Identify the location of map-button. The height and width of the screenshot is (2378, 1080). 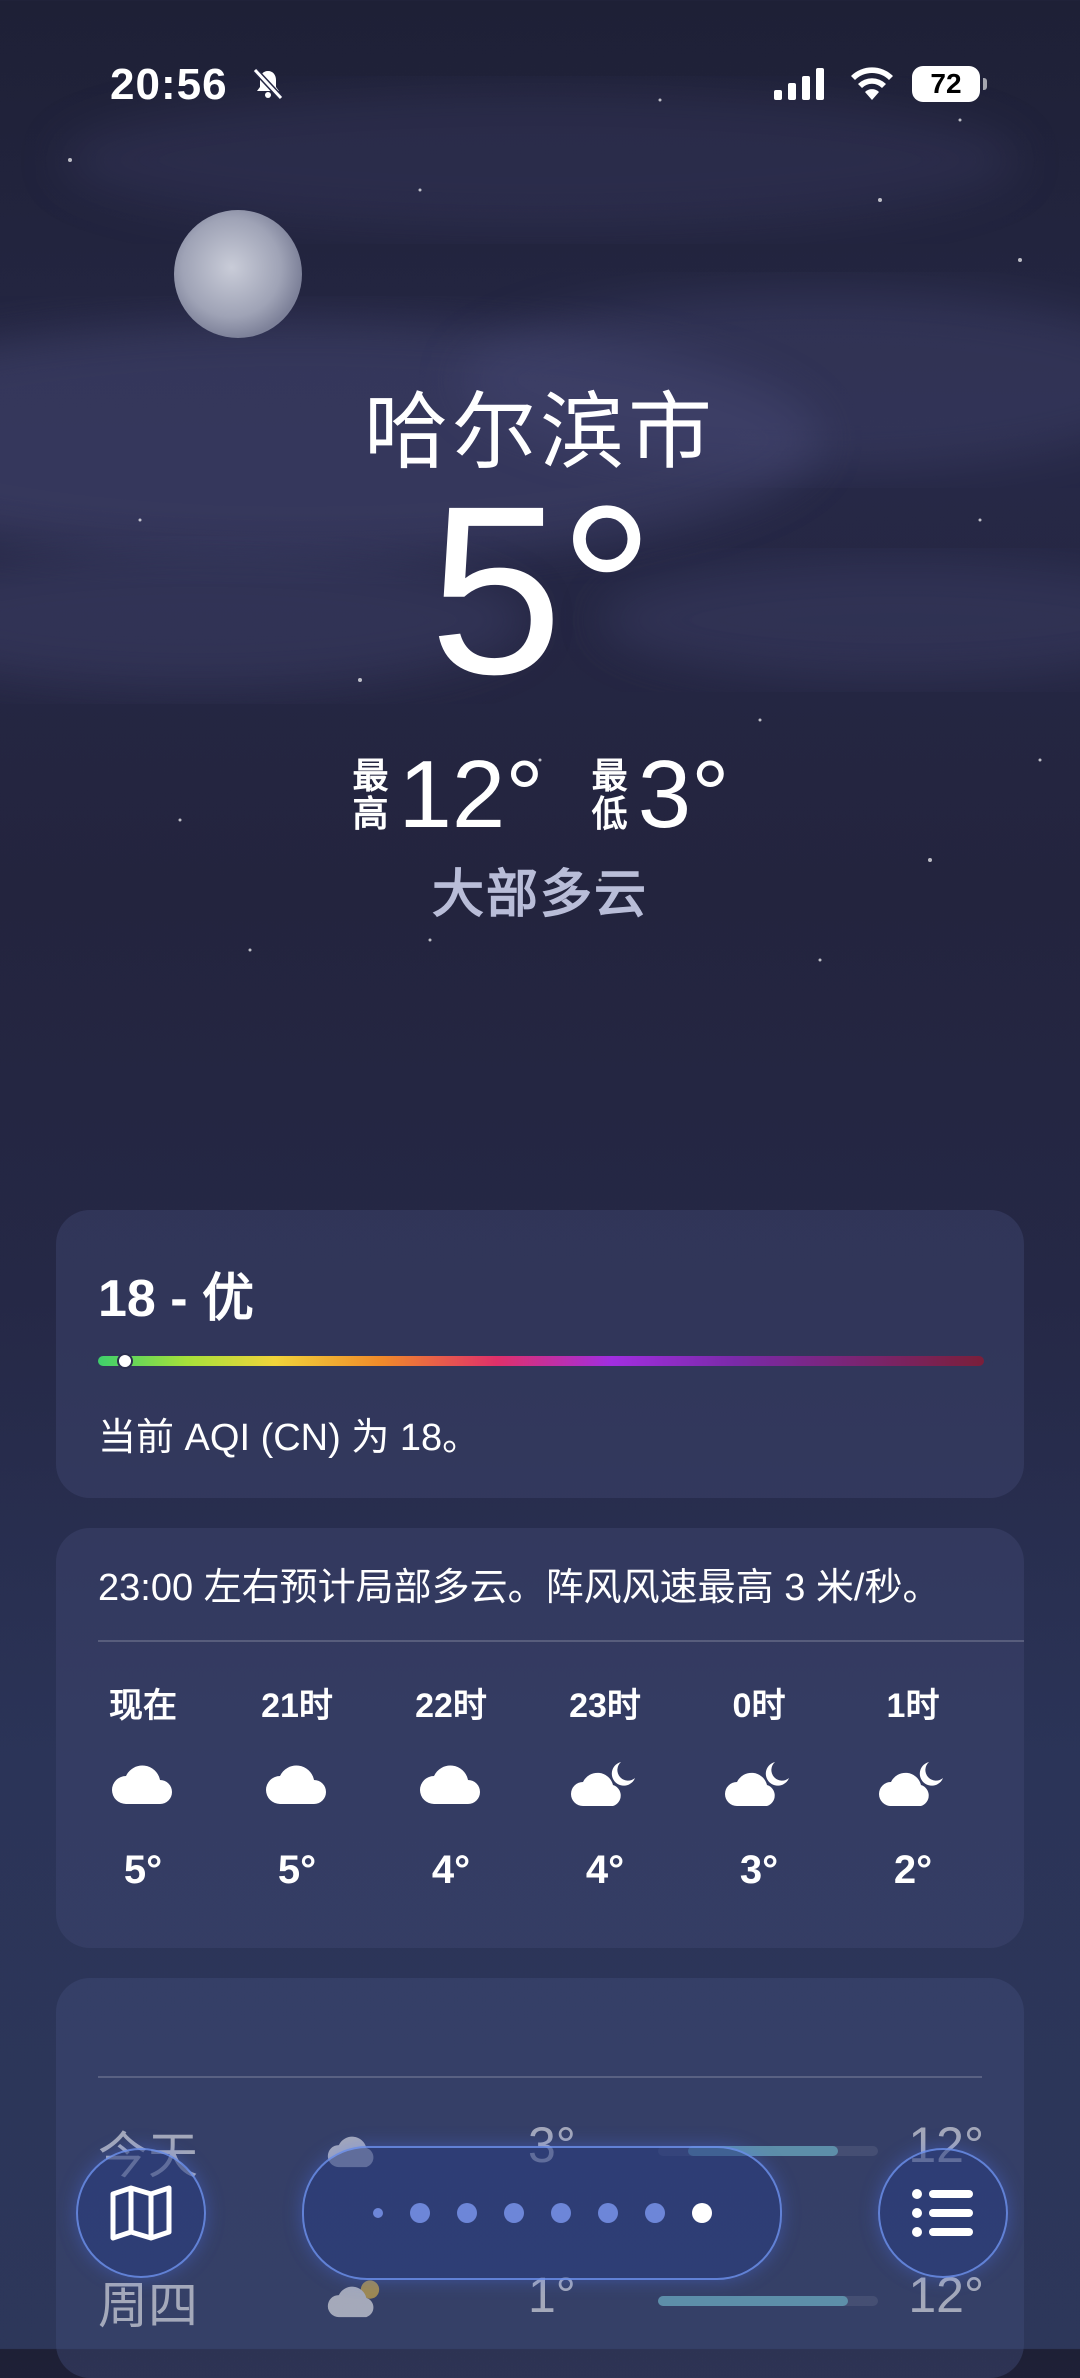
(141, 2213).